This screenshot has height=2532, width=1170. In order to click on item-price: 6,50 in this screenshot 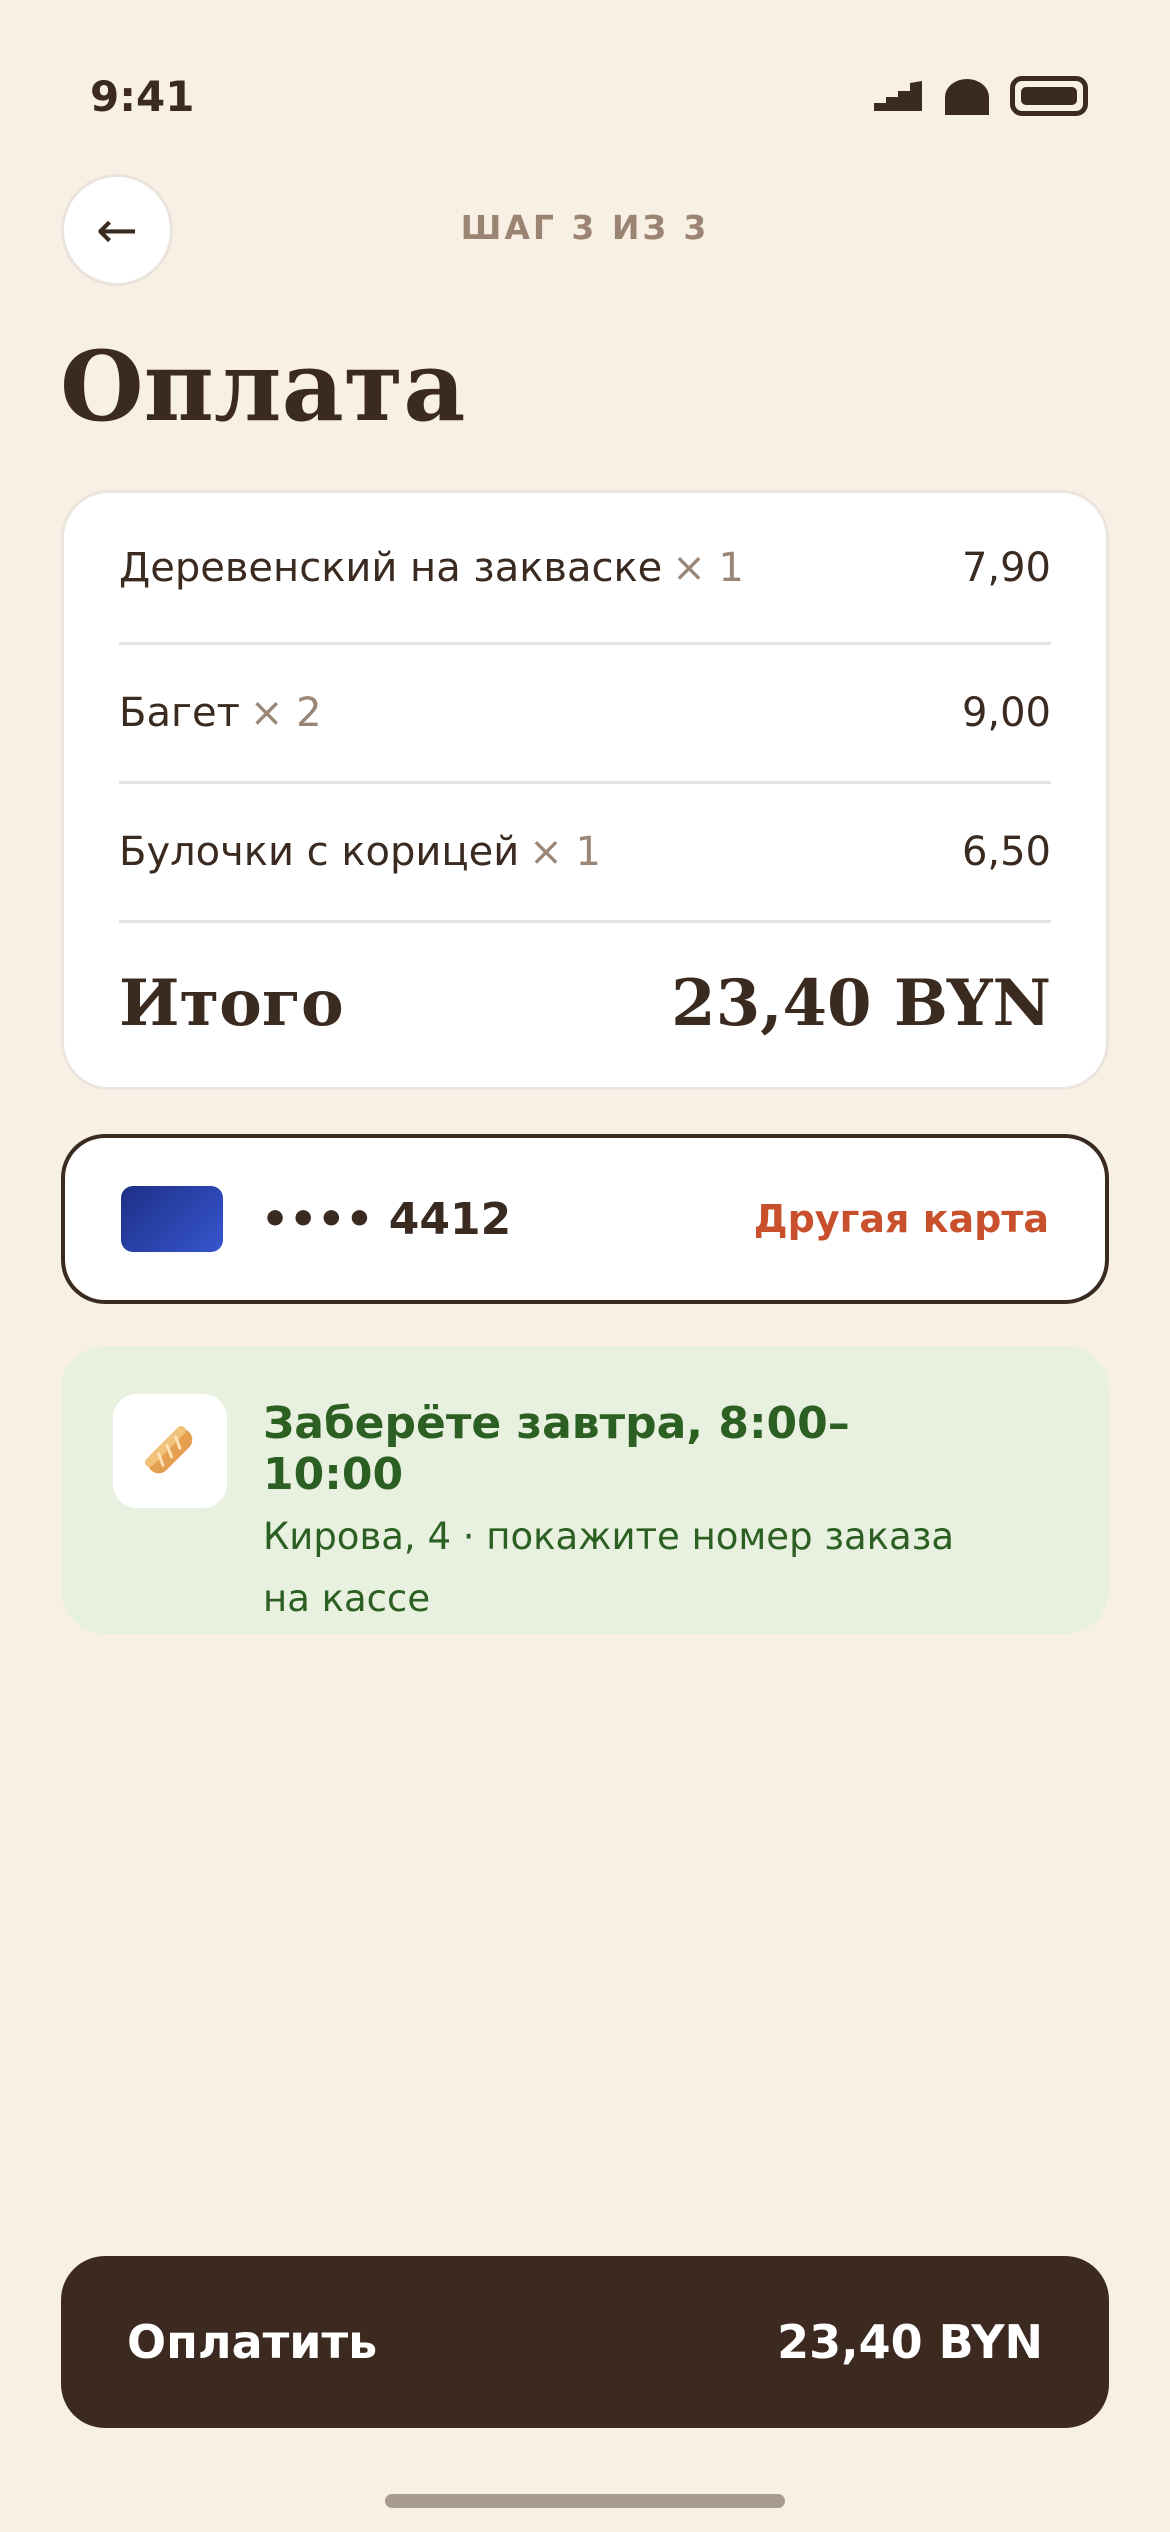, I will do `click(1006, 852)`.